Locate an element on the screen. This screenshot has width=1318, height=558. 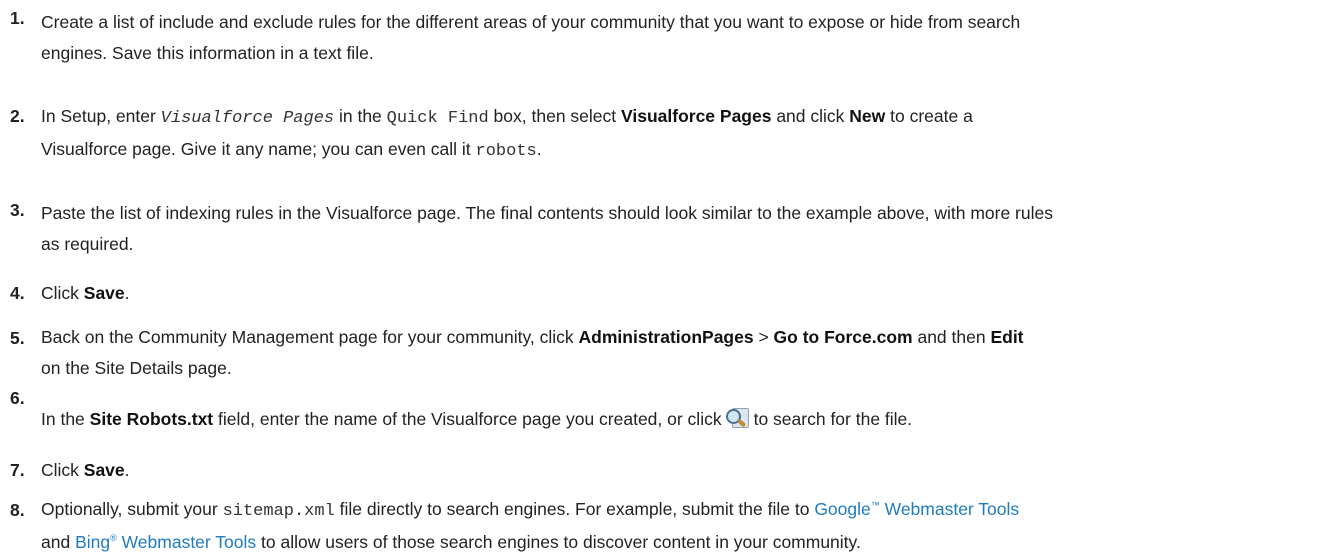
text-run: > is located at coordinates (763, 337).